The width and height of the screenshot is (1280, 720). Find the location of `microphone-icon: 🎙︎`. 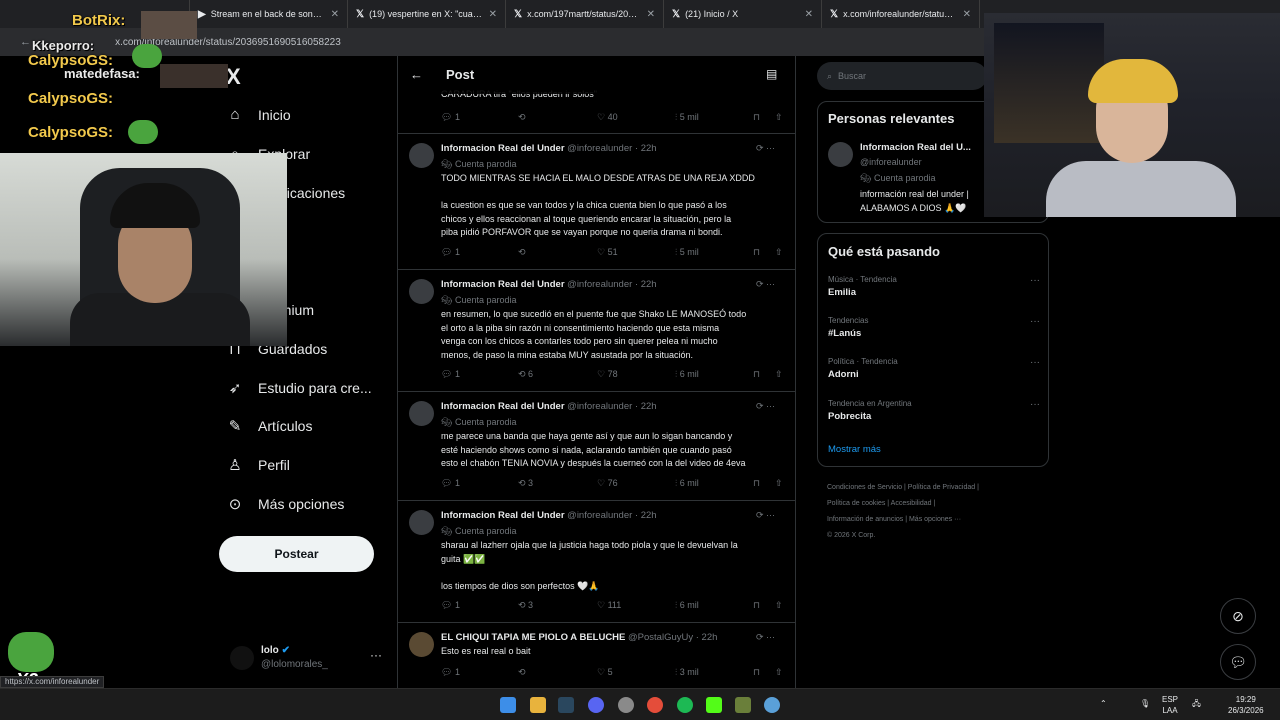

microphone-icon: 🎙︎ is located at coordinates (1145, 703).